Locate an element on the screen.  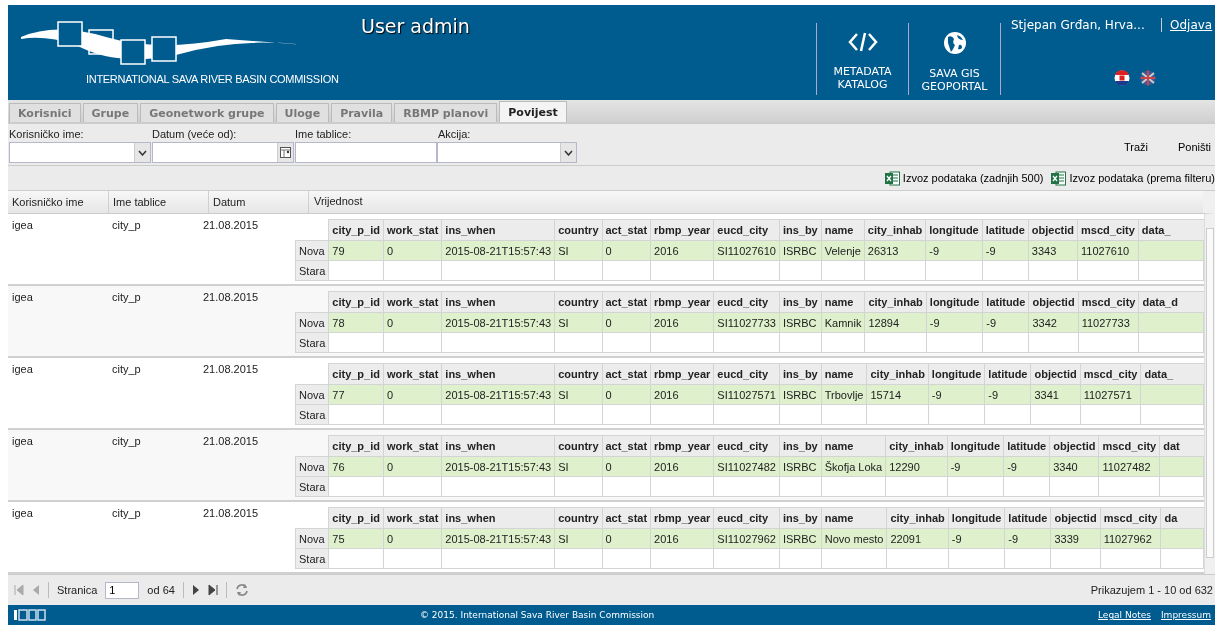
page-field: 1 is located at coordinates (122, 590).